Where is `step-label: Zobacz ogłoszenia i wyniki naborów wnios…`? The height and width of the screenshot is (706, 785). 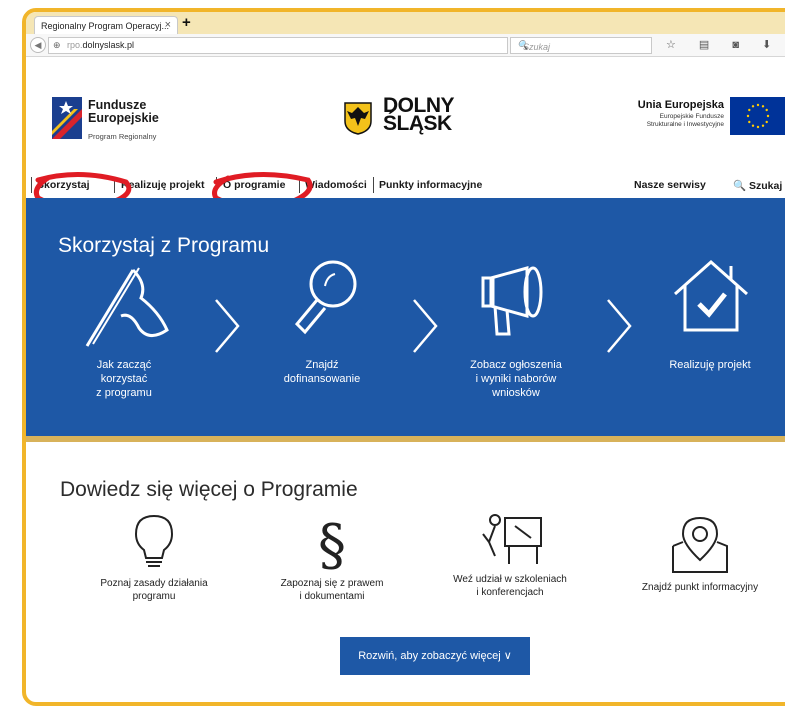 step-label: Zobacz ogłoszenia i wyniki naborów wnios… is located at coordinates (516, 379).